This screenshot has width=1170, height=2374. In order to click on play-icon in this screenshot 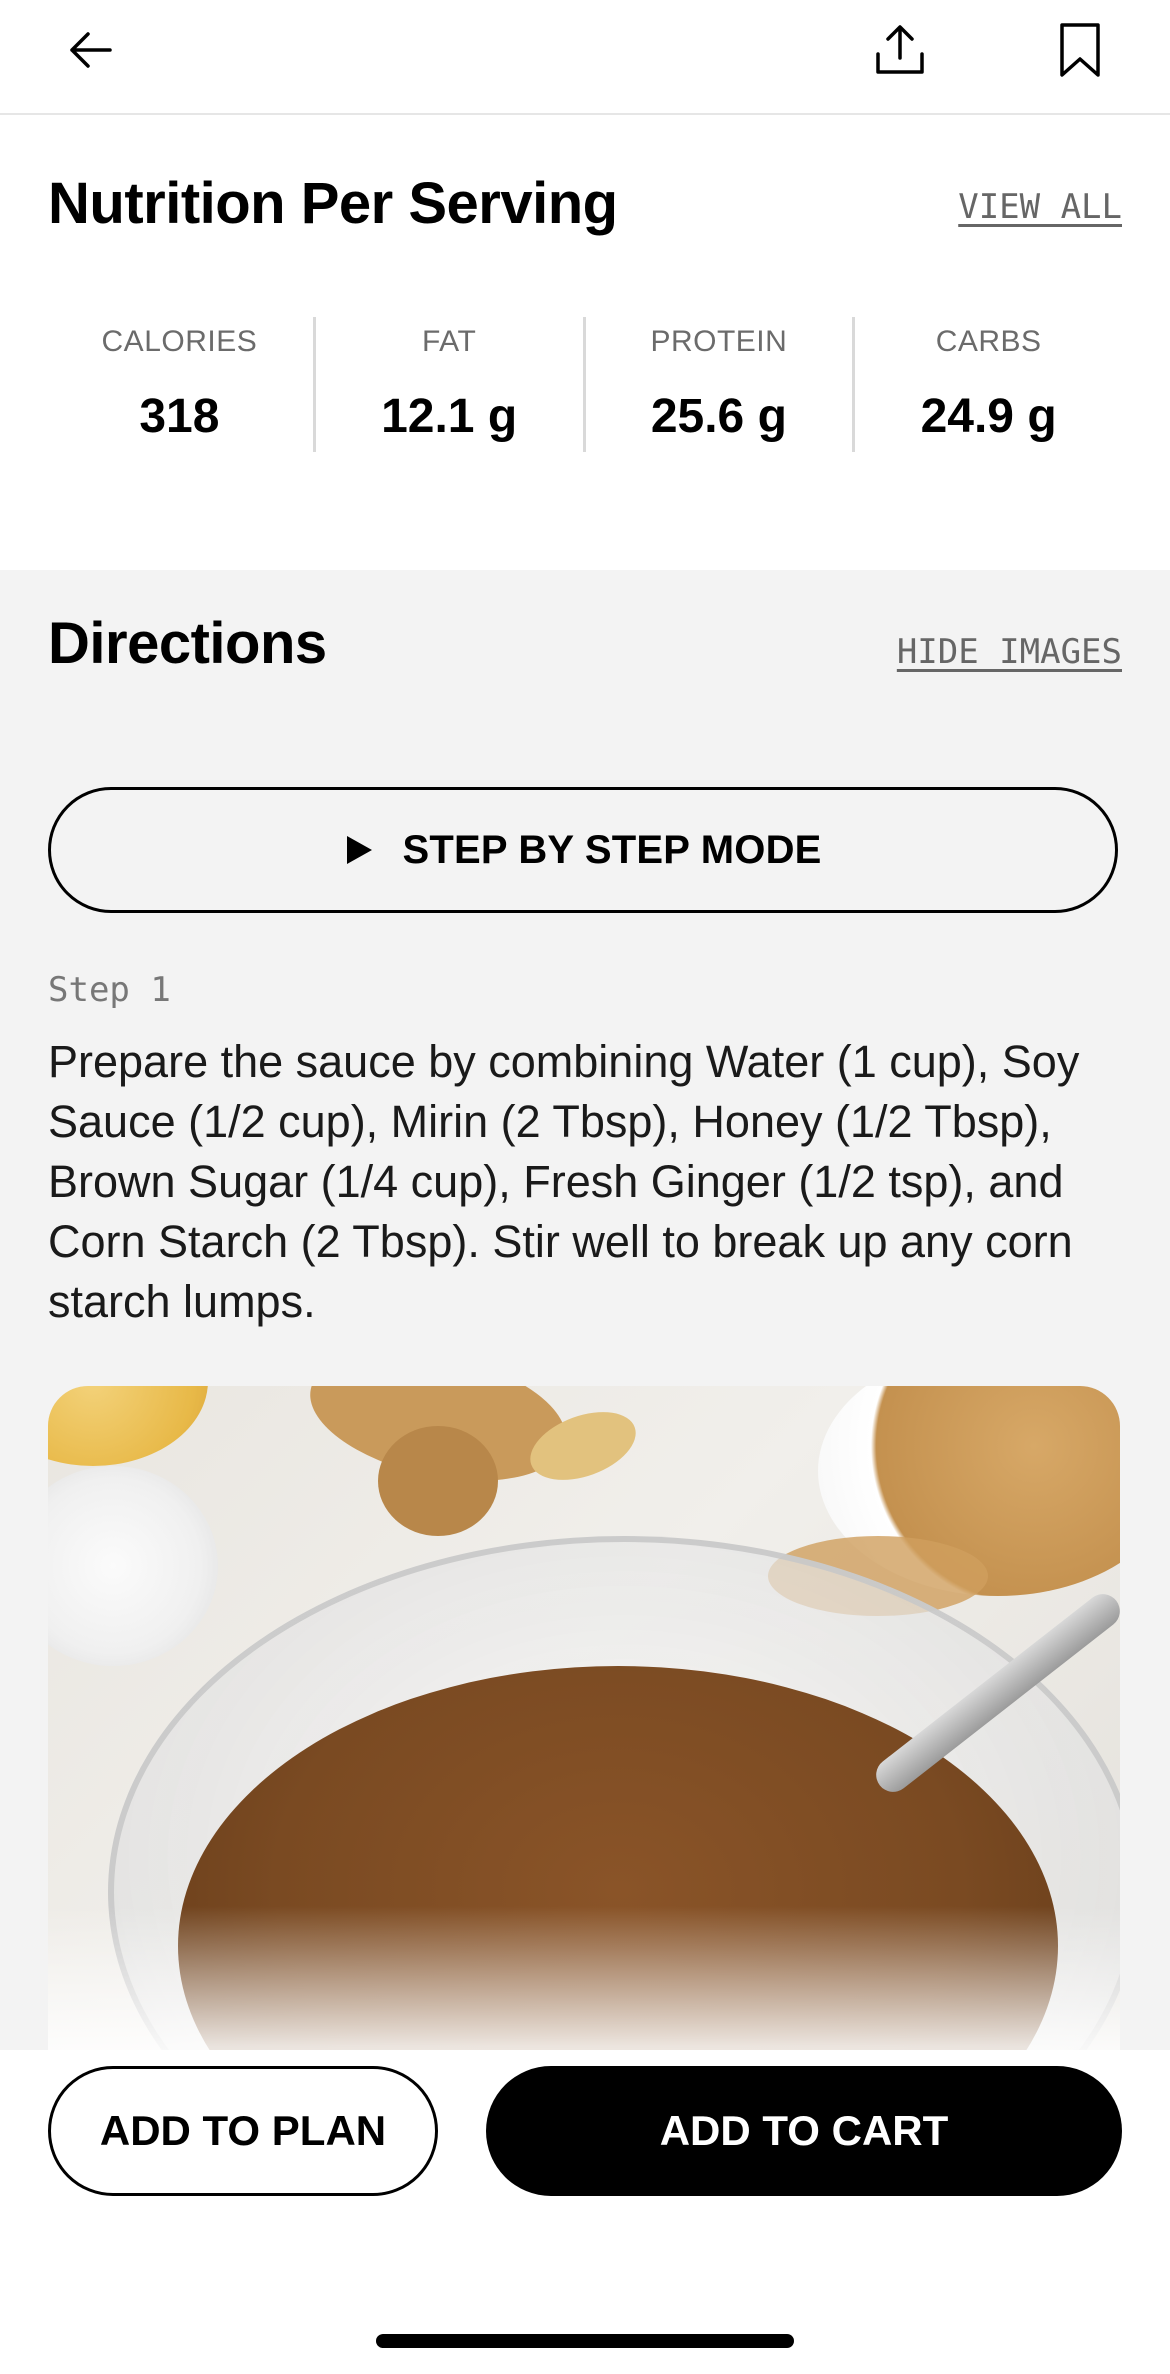, I will do `click(360, 850)`.